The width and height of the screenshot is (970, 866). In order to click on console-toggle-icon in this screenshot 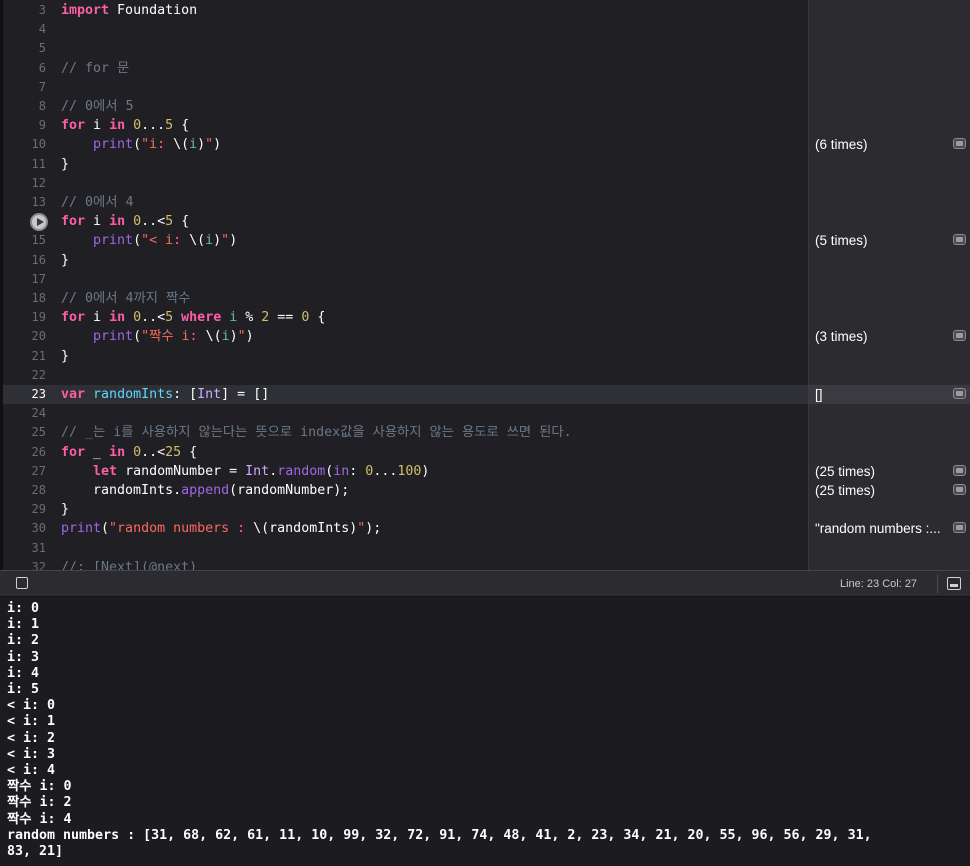, I will do `click(954, 583)`.